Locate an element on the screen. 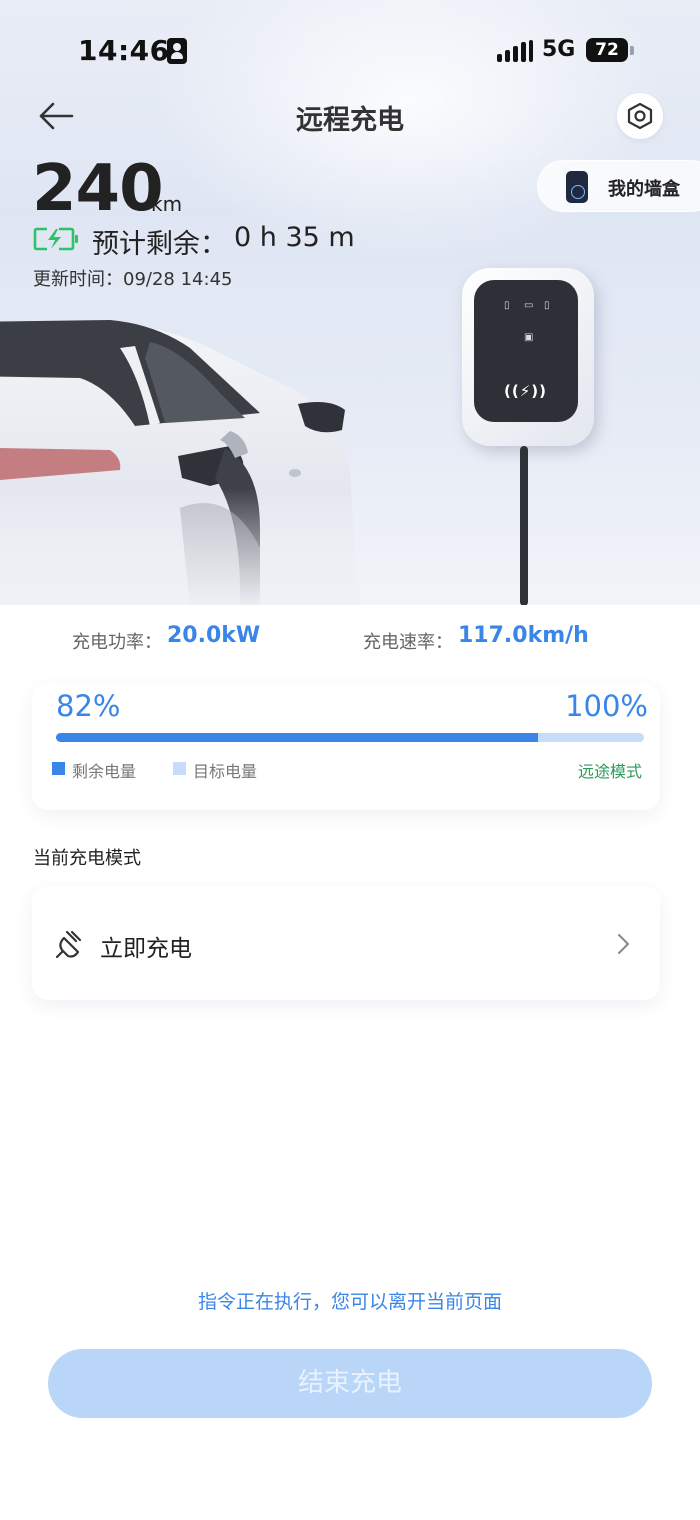 The width and height of the screenshot is (700, 1520). settings-button is located at coordinates (640, 116).